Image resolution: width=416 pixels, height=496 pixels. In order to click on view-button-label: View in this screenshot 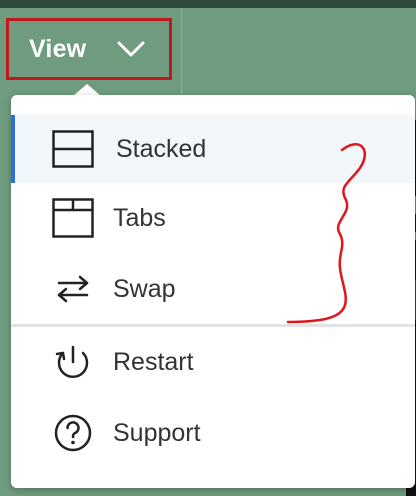, I will do `click(58, 48)`.